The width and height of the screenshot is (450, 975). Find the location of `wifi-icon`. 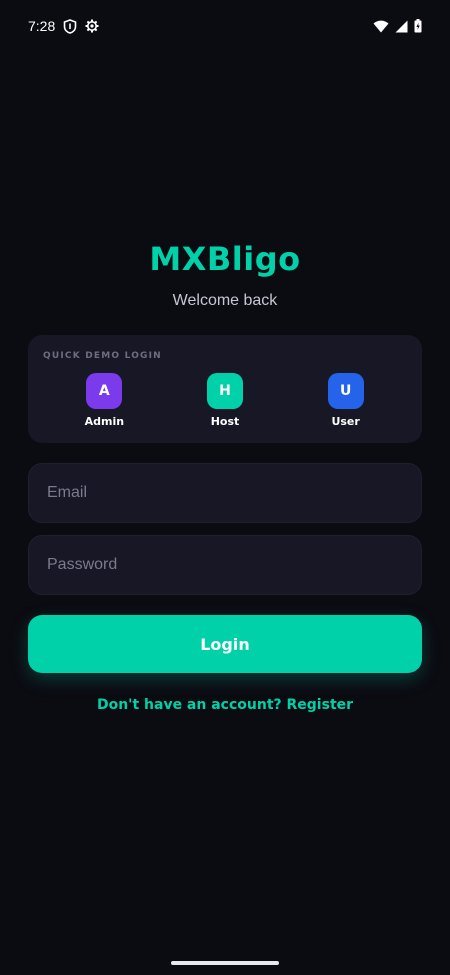

wifi-icon is located at coordinates (381, 26).